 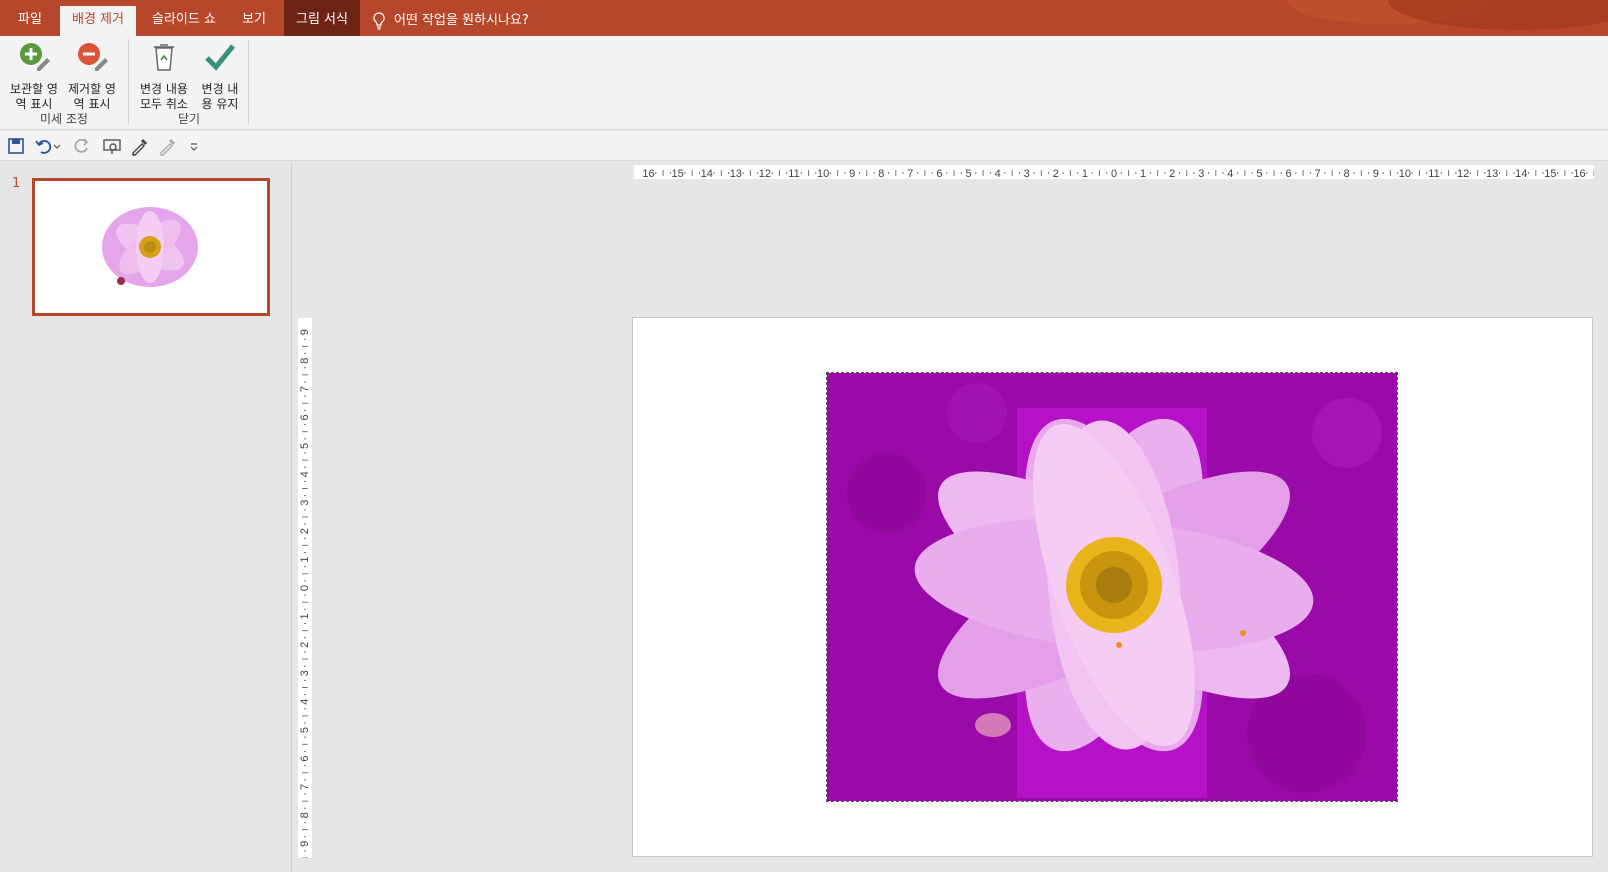 I want to click on tab-slideshow: 슬라이드 쇼, so click(x=184, y=21).